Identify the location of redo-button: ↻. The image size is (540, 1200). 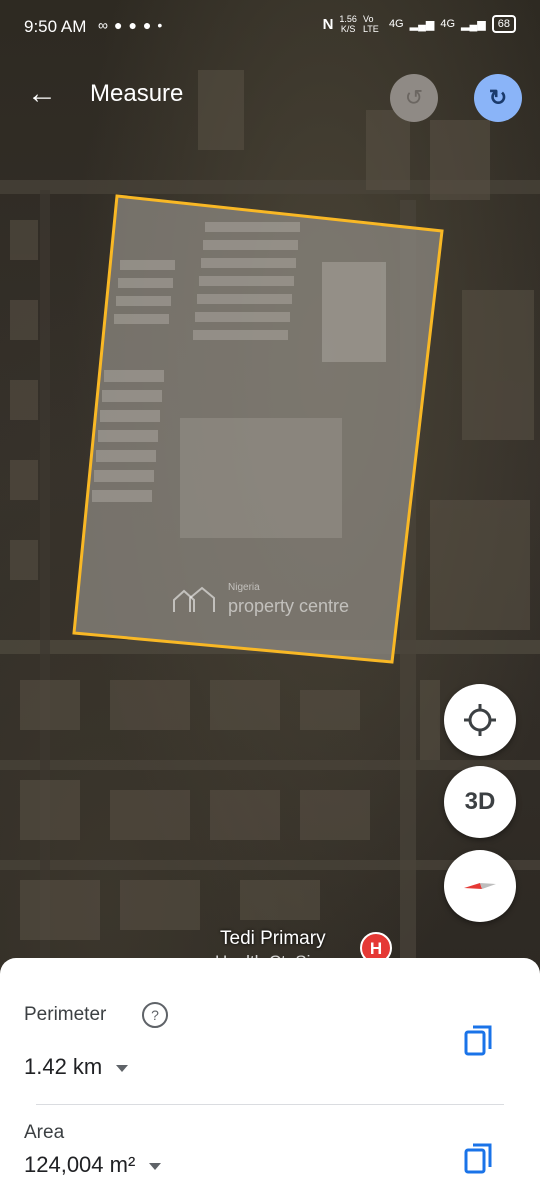
(498, 98).